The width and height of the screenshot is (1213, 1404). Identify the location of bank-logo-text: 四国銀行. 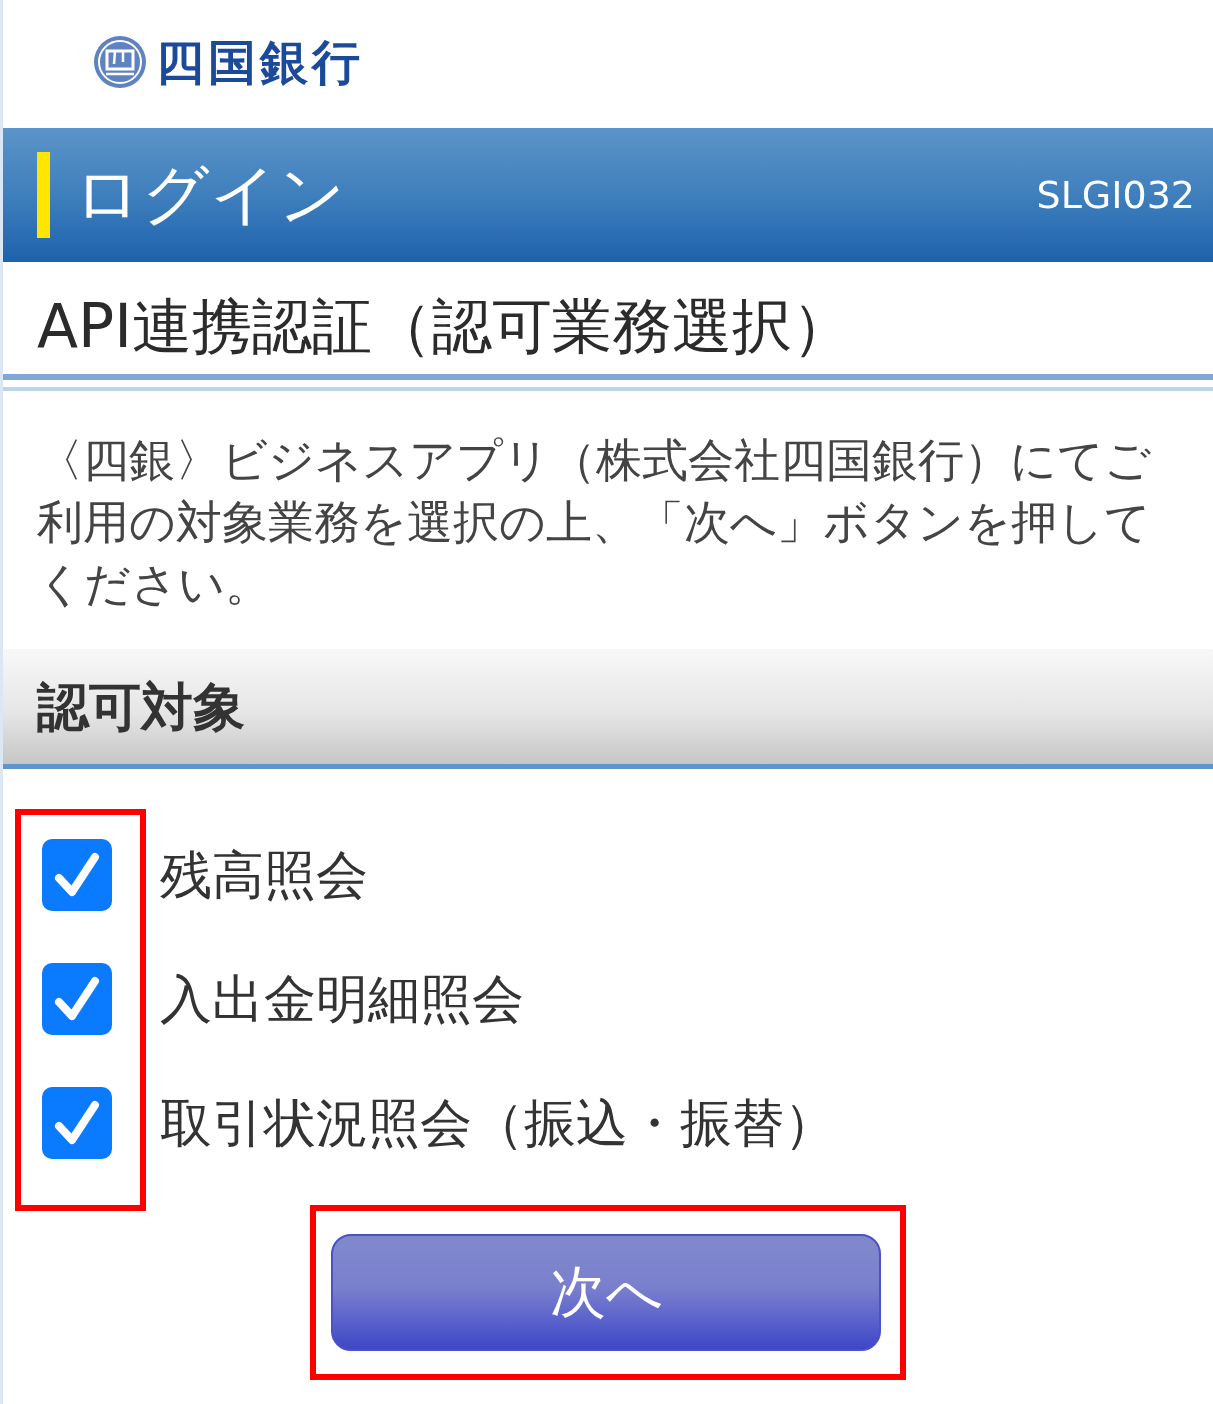
(260, 62).